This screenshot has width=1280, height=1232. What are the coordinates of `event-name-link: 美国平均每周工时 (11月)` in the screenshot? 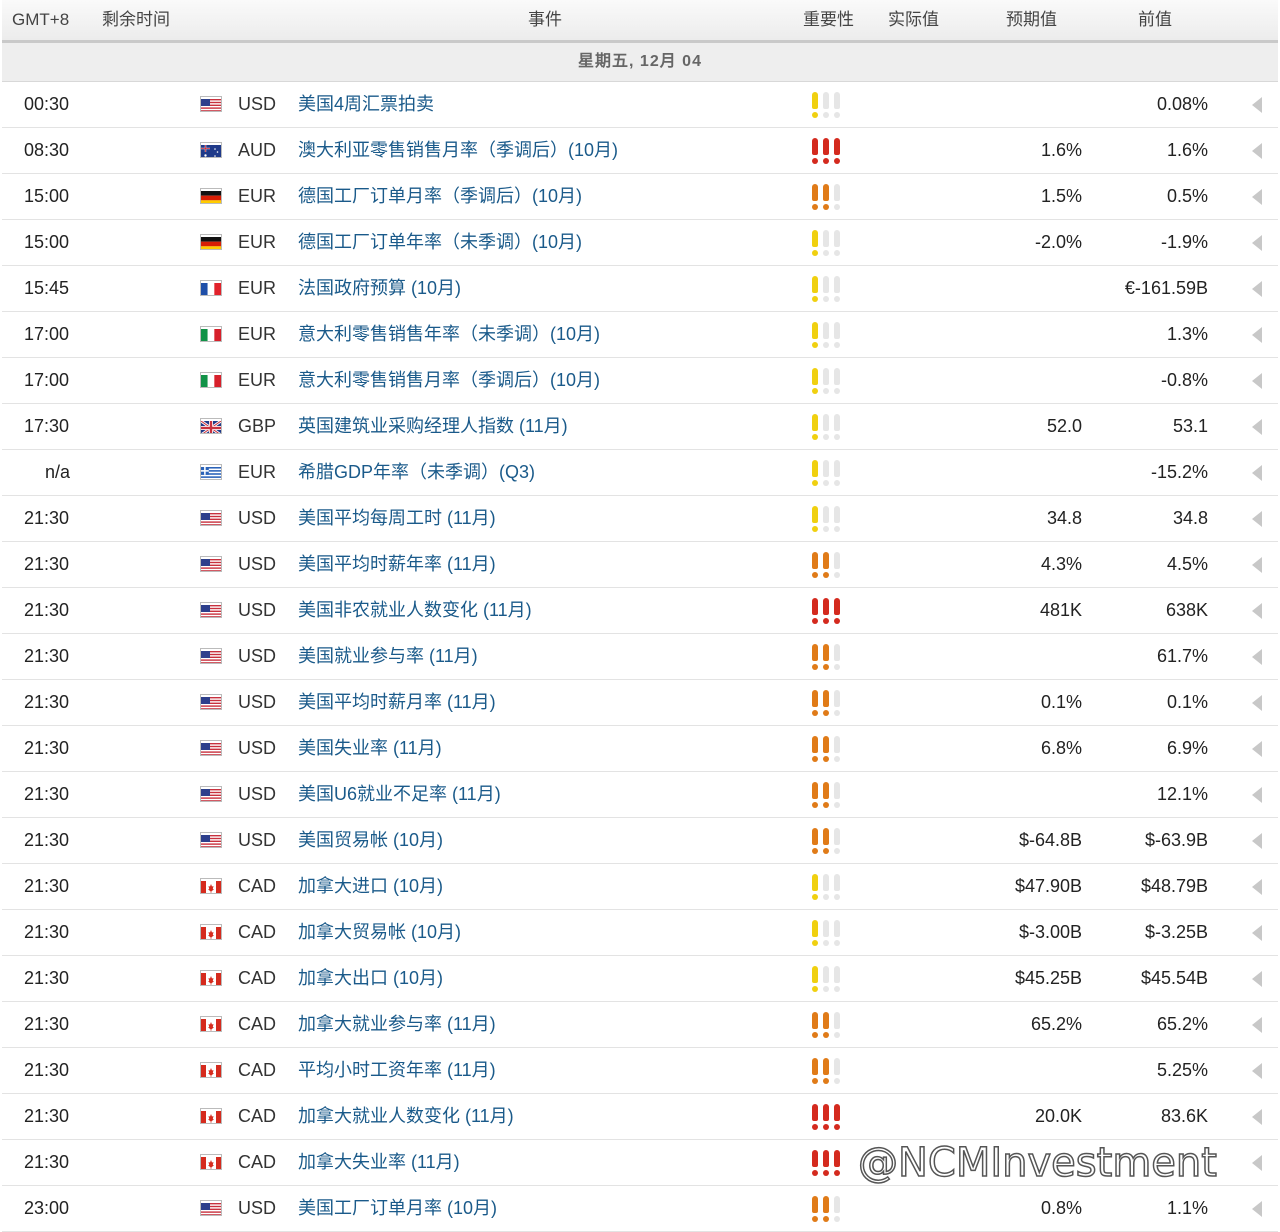 It's located at (397, 518).